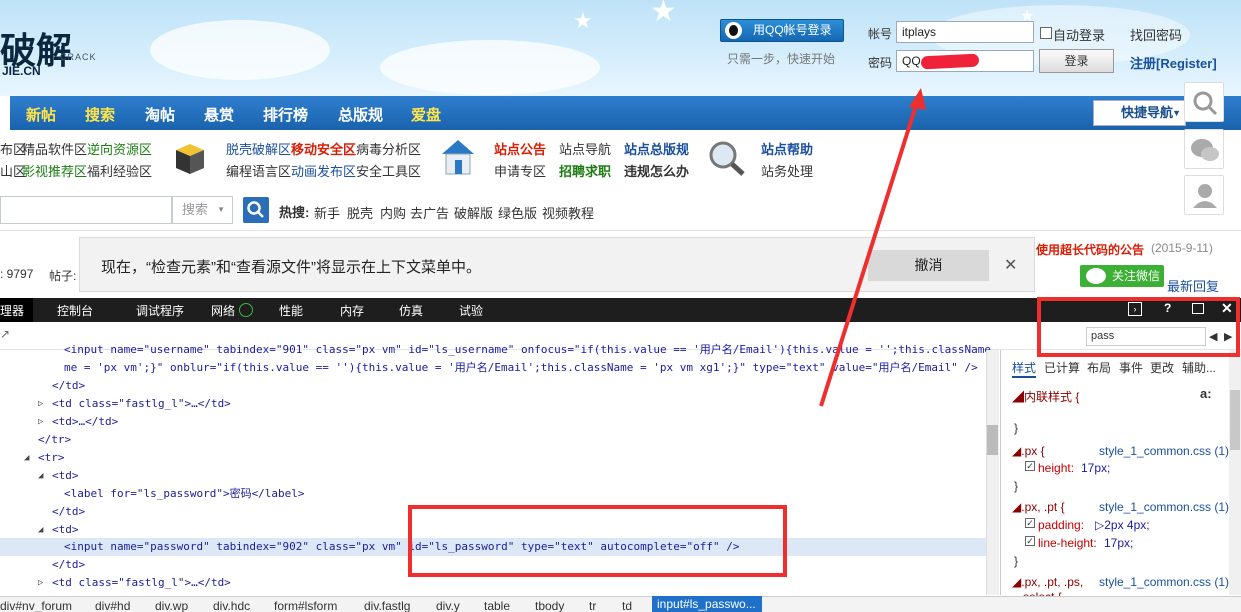 Image resolution: width=1241 pixels, height=612 pixels. I want to click on category-link: 违规怎么办, so click(656, 170).